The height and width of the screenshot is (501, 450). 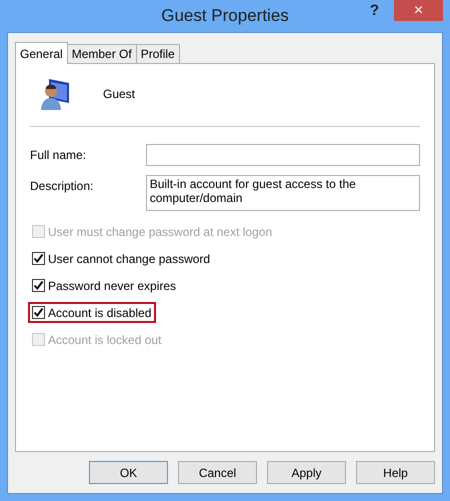 What do you see at coordinates (374, 10) in the screenshot?
I see `help-button: ?` at bounding box center [374, 10].